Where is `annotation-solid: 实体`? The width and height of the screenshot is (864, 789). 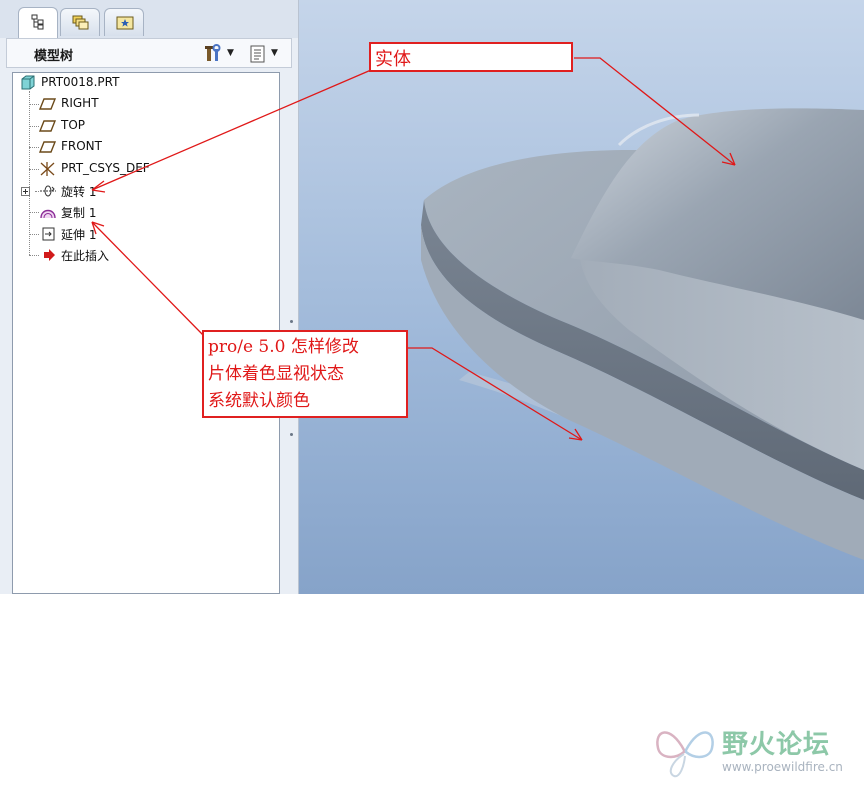 annotation-solid: 实体 is located at coordinates (471, 57).